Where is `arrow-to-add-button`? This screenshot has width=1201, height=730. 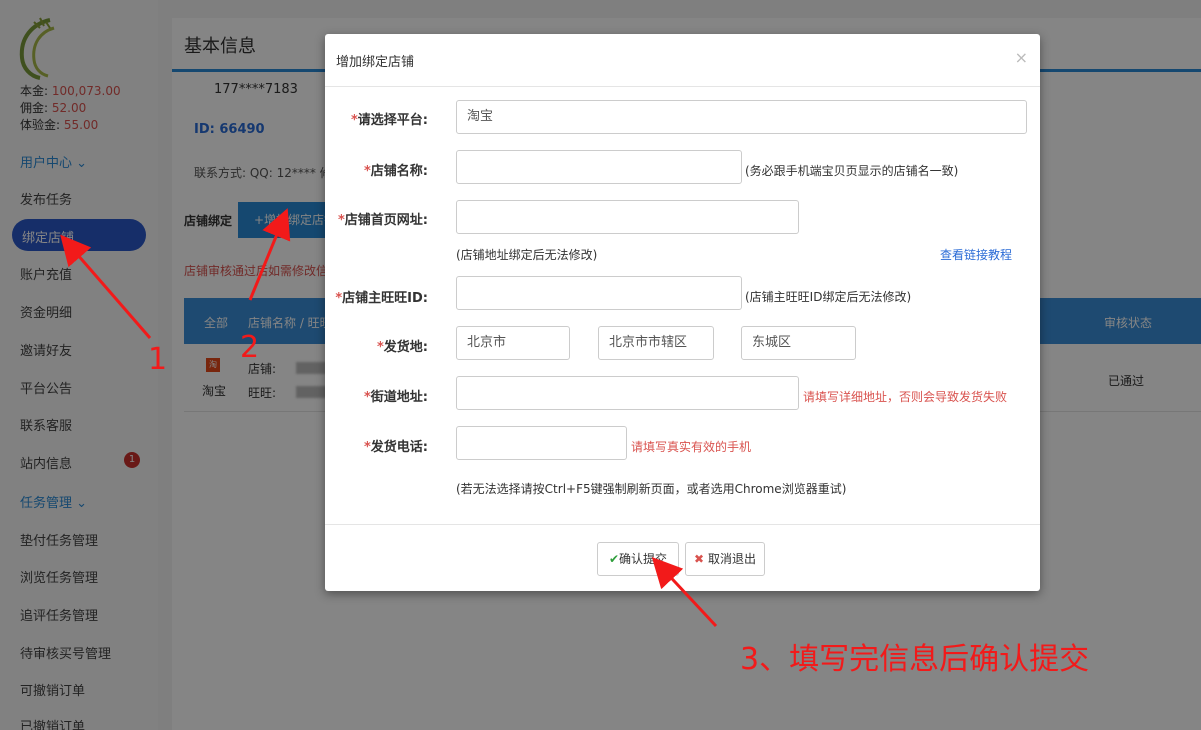 arrow-to-add-button is located at coordinates (269, 254).